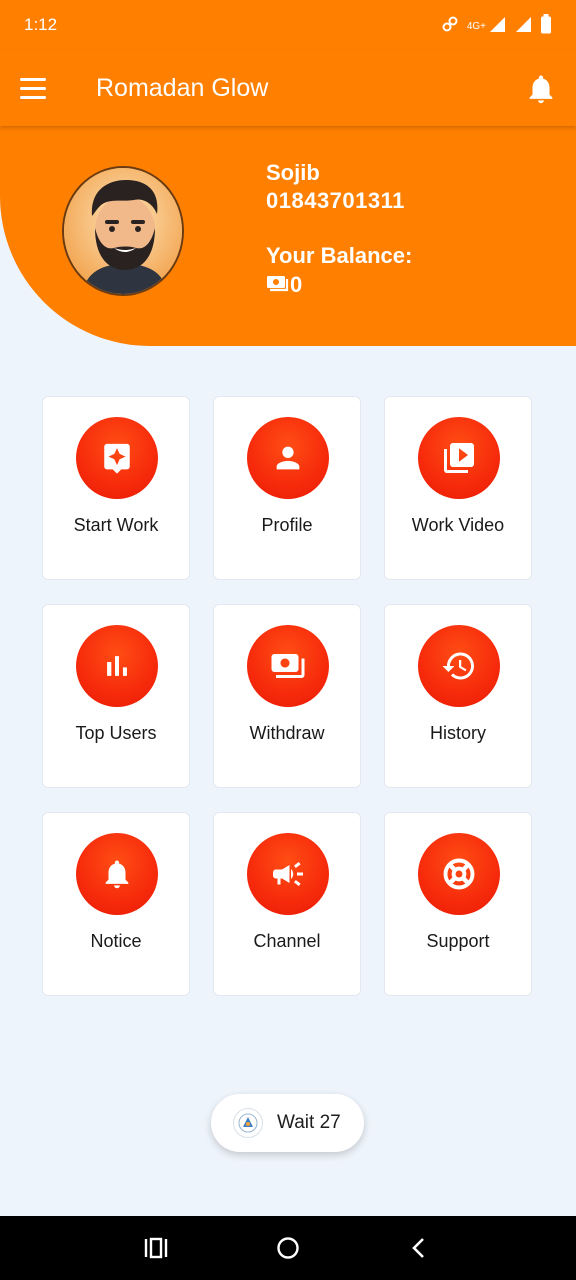 Image resolution: width=576 pixels, height=1280 pixels. Describe the element at coordinates (287, 525) in the screenshot. I see `profile-label: Profile` at that location.